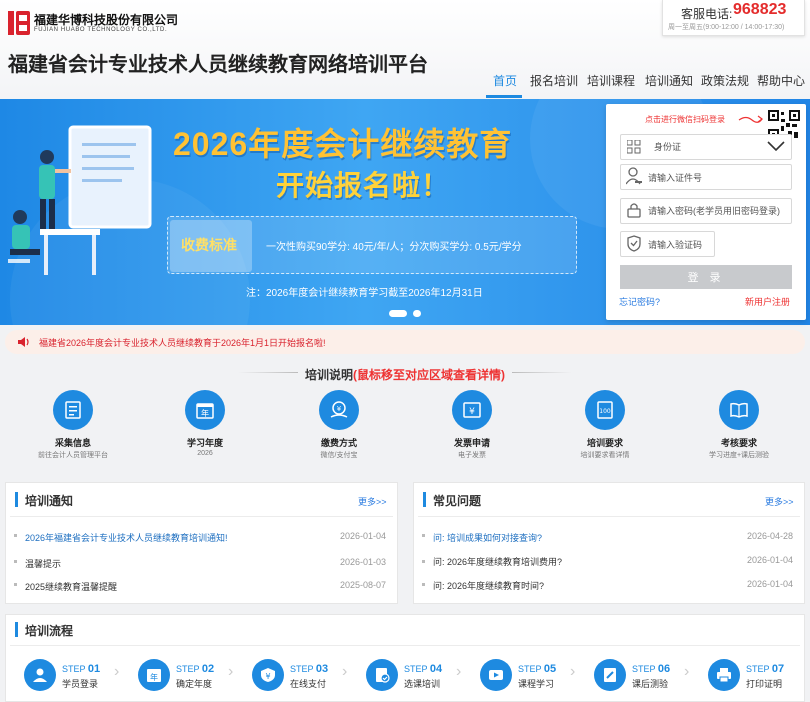 The image size is (810, 702). What do you see at coordinates (726, 27) in the screenshot?
I see `service-hours: 周一至周五(9:00-12:00 / 14:00-17:30)` at bounding box center [726, 27].